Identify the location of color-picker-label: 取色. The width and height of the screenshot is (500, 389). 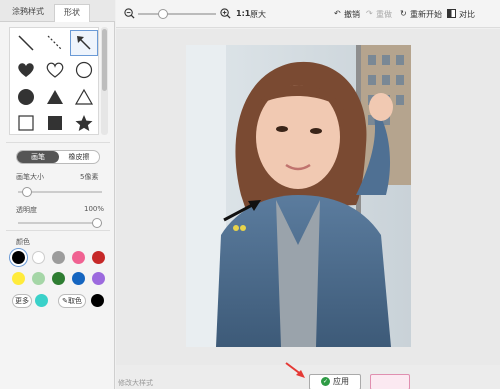
(74, 301).